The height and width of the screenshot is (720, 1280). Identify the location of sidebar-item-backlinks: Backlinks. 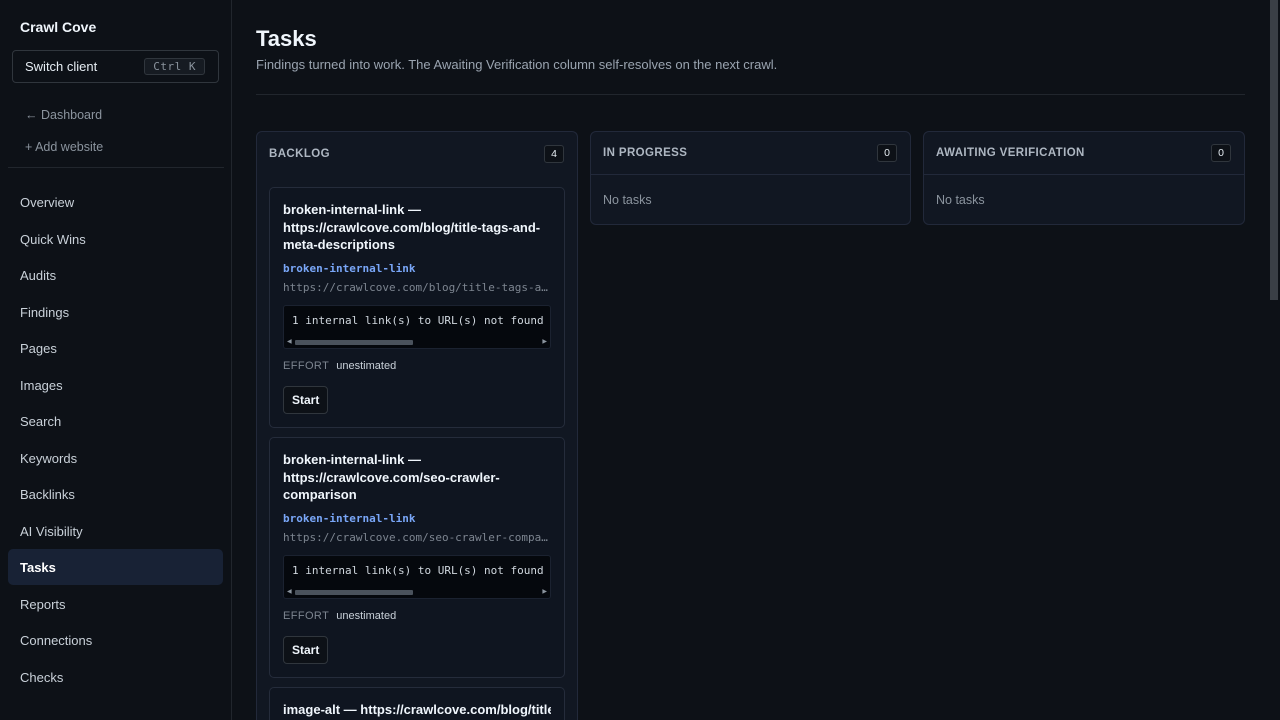
(115, 494).